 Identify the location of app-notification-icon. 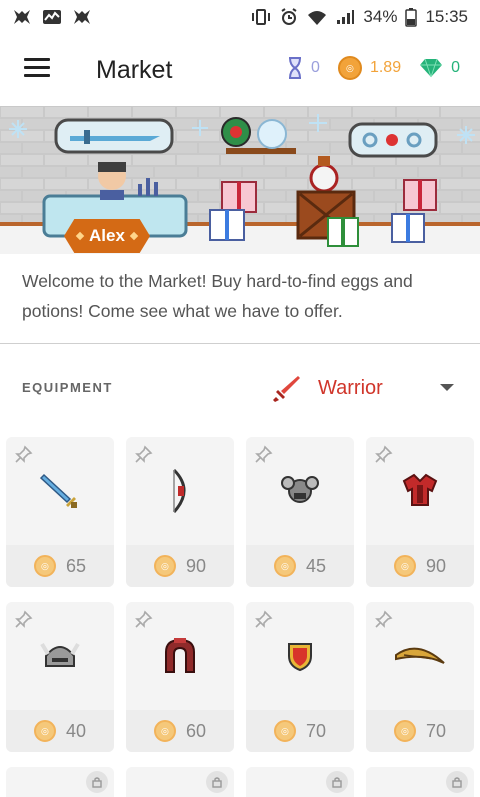
(22, 17).